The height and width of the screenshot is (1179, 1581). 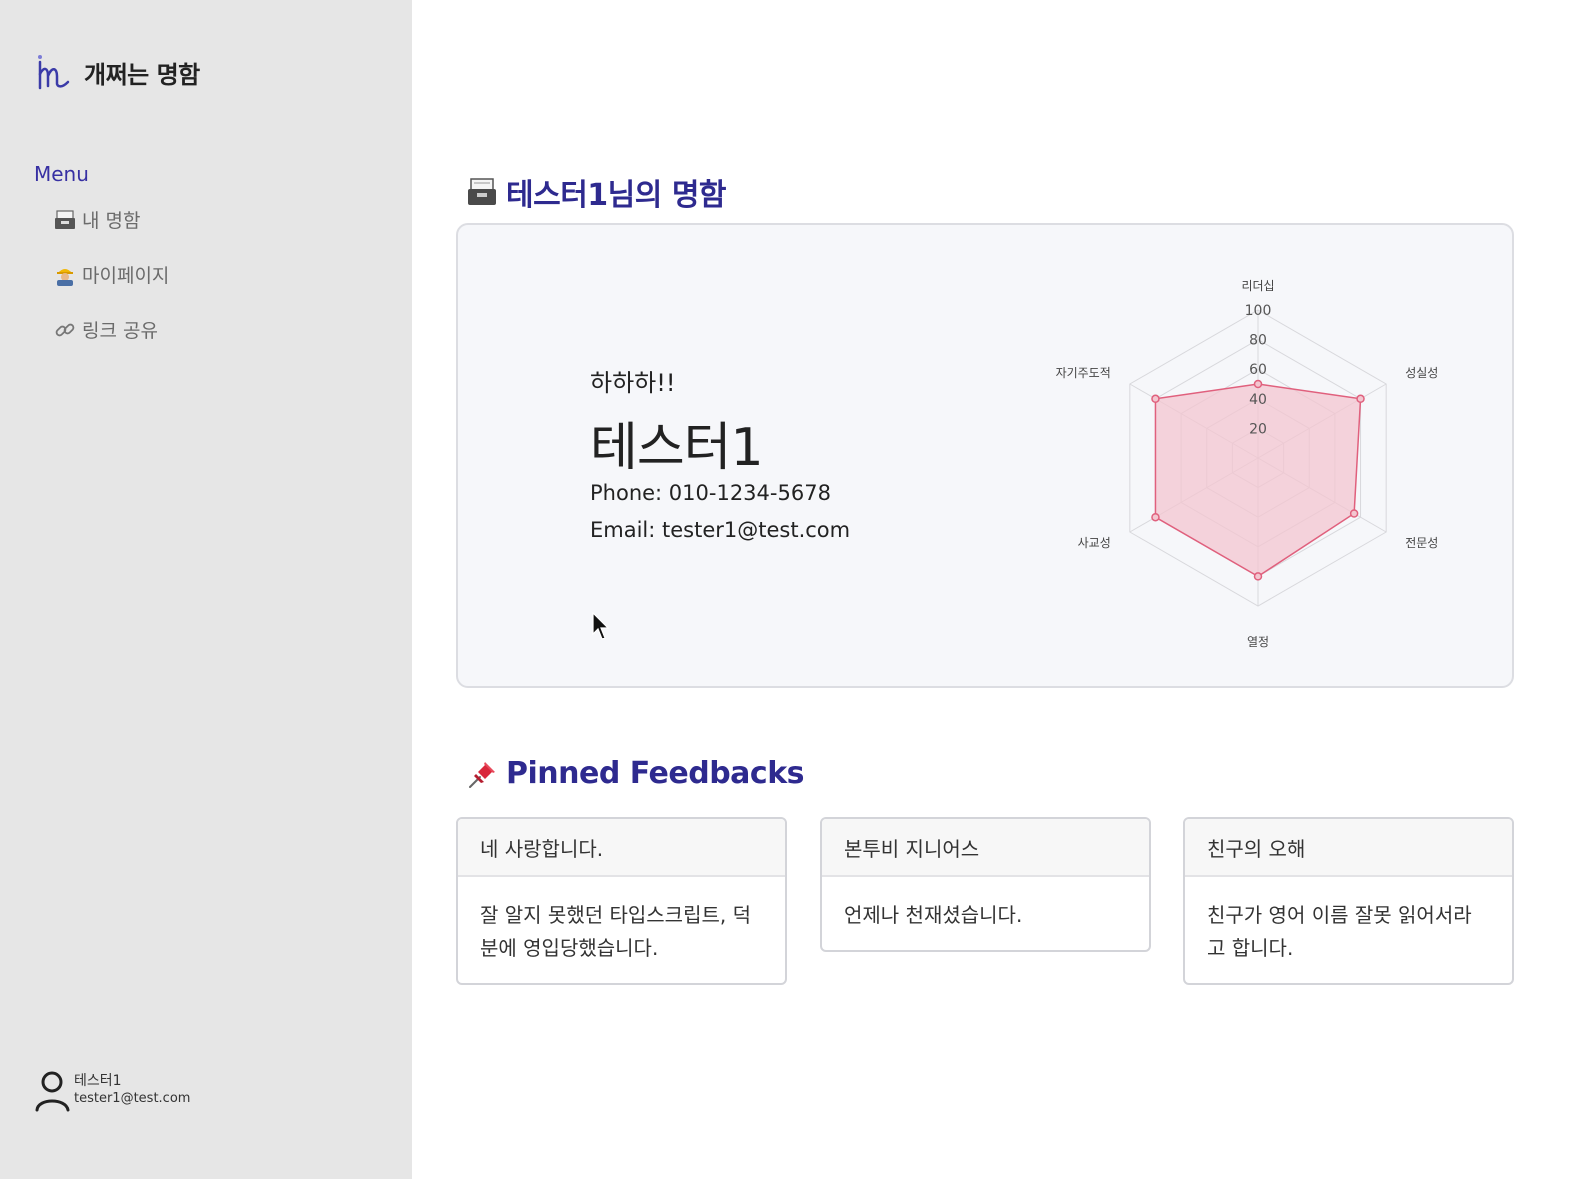 What do you see at coordinates (142, 74) in the screenshot?
I see `brand-name: 개쩌는 명함` at bounding box center [142, 74].